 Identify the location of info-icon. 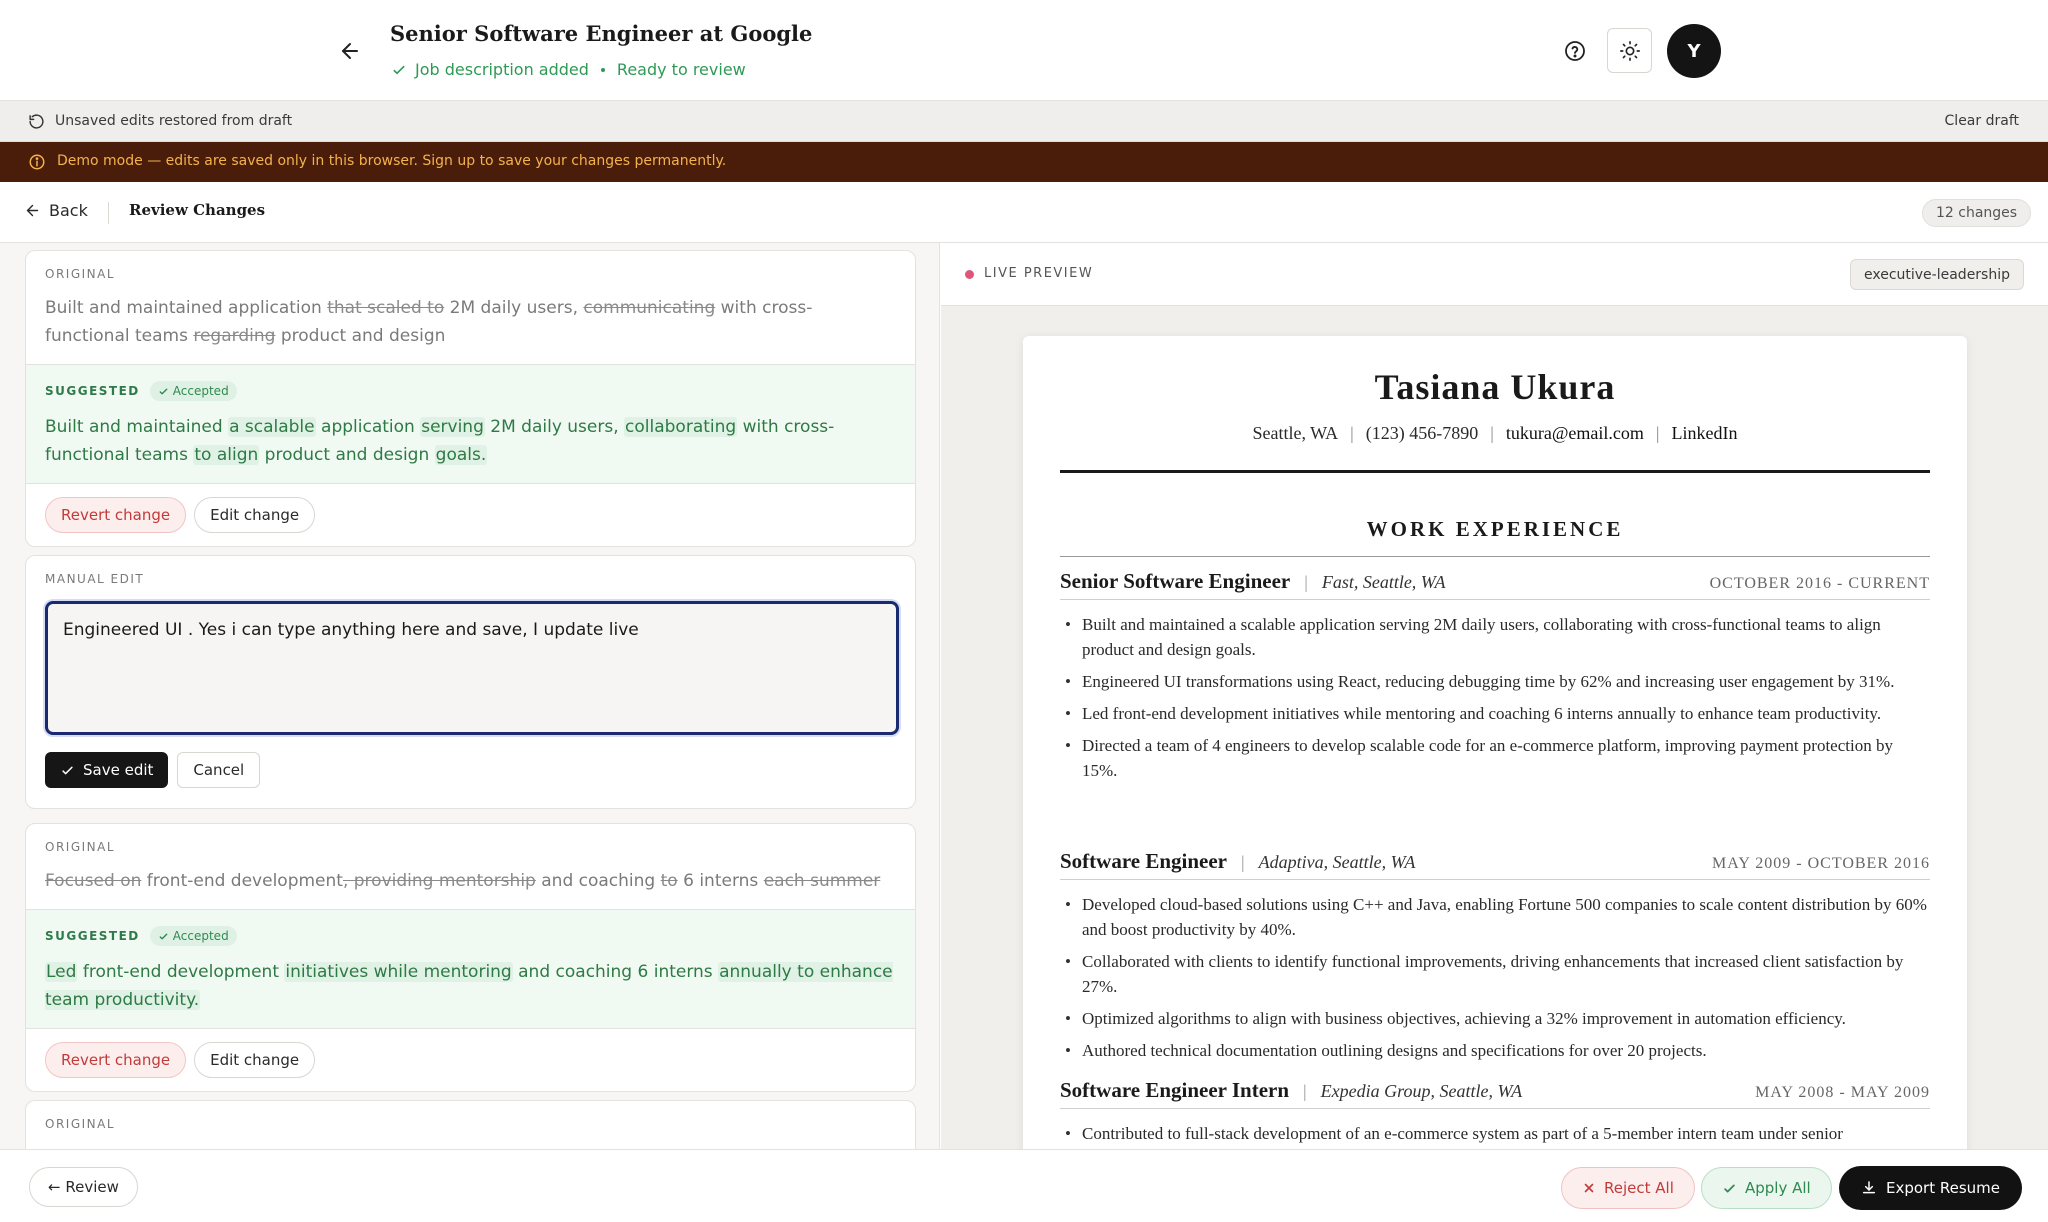
(37, 162).